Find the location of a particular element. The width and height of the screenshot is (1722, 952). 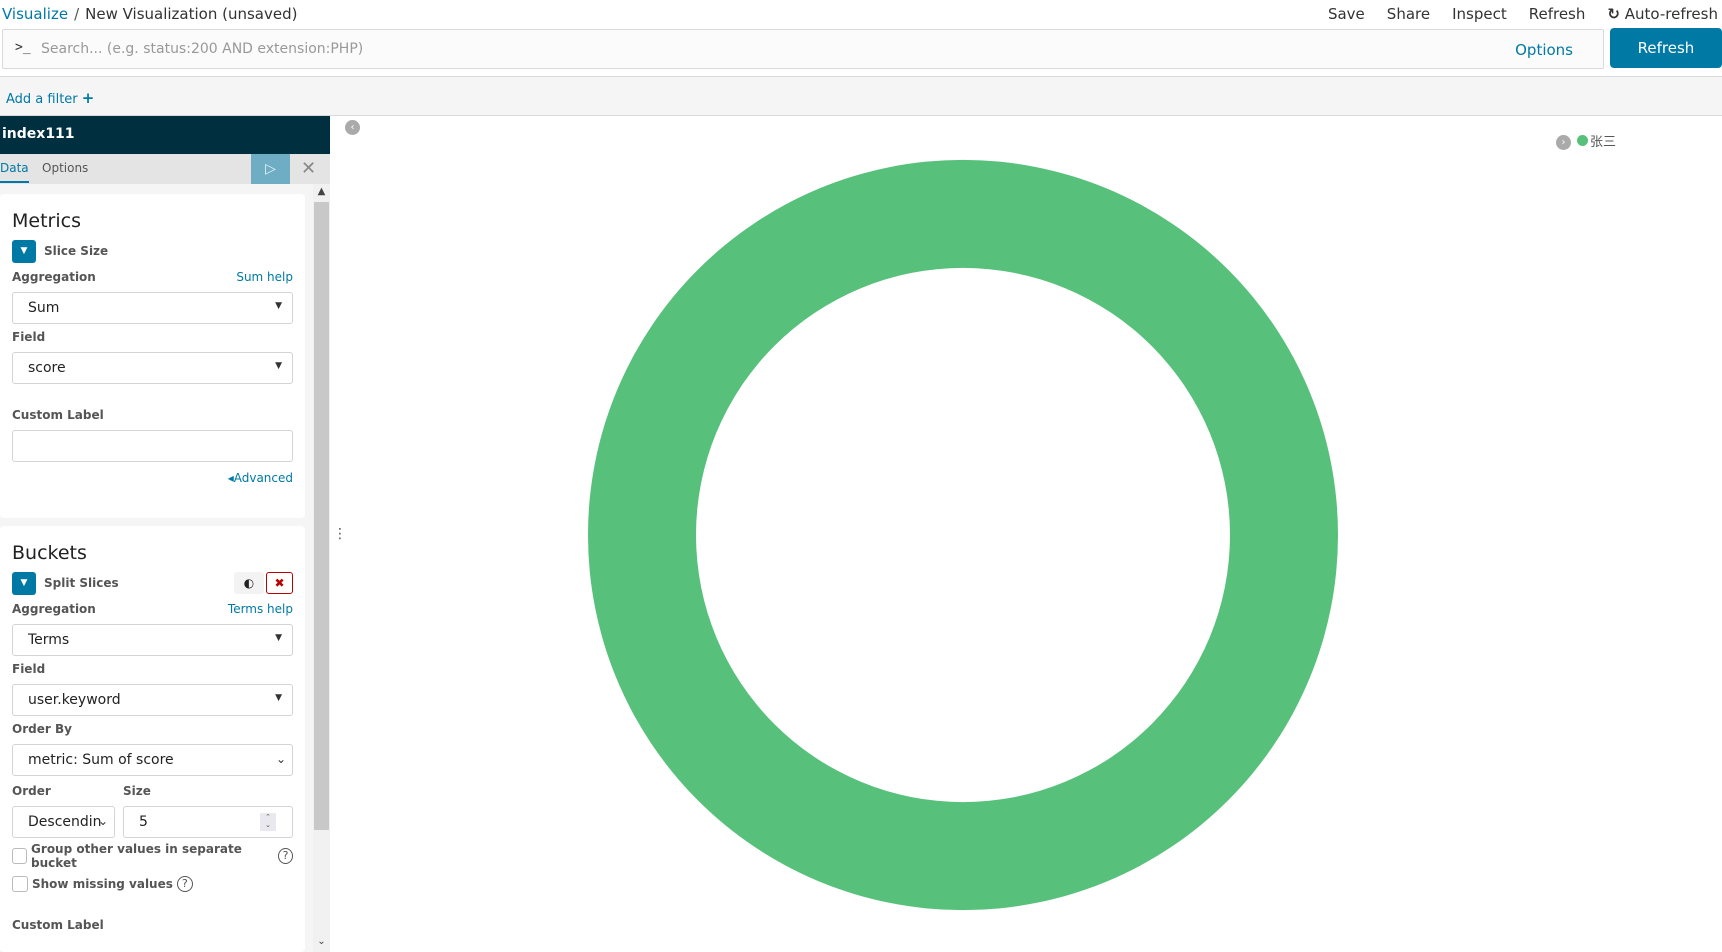

query-prompt-icon: >_ is located at coordinates (23, 47).